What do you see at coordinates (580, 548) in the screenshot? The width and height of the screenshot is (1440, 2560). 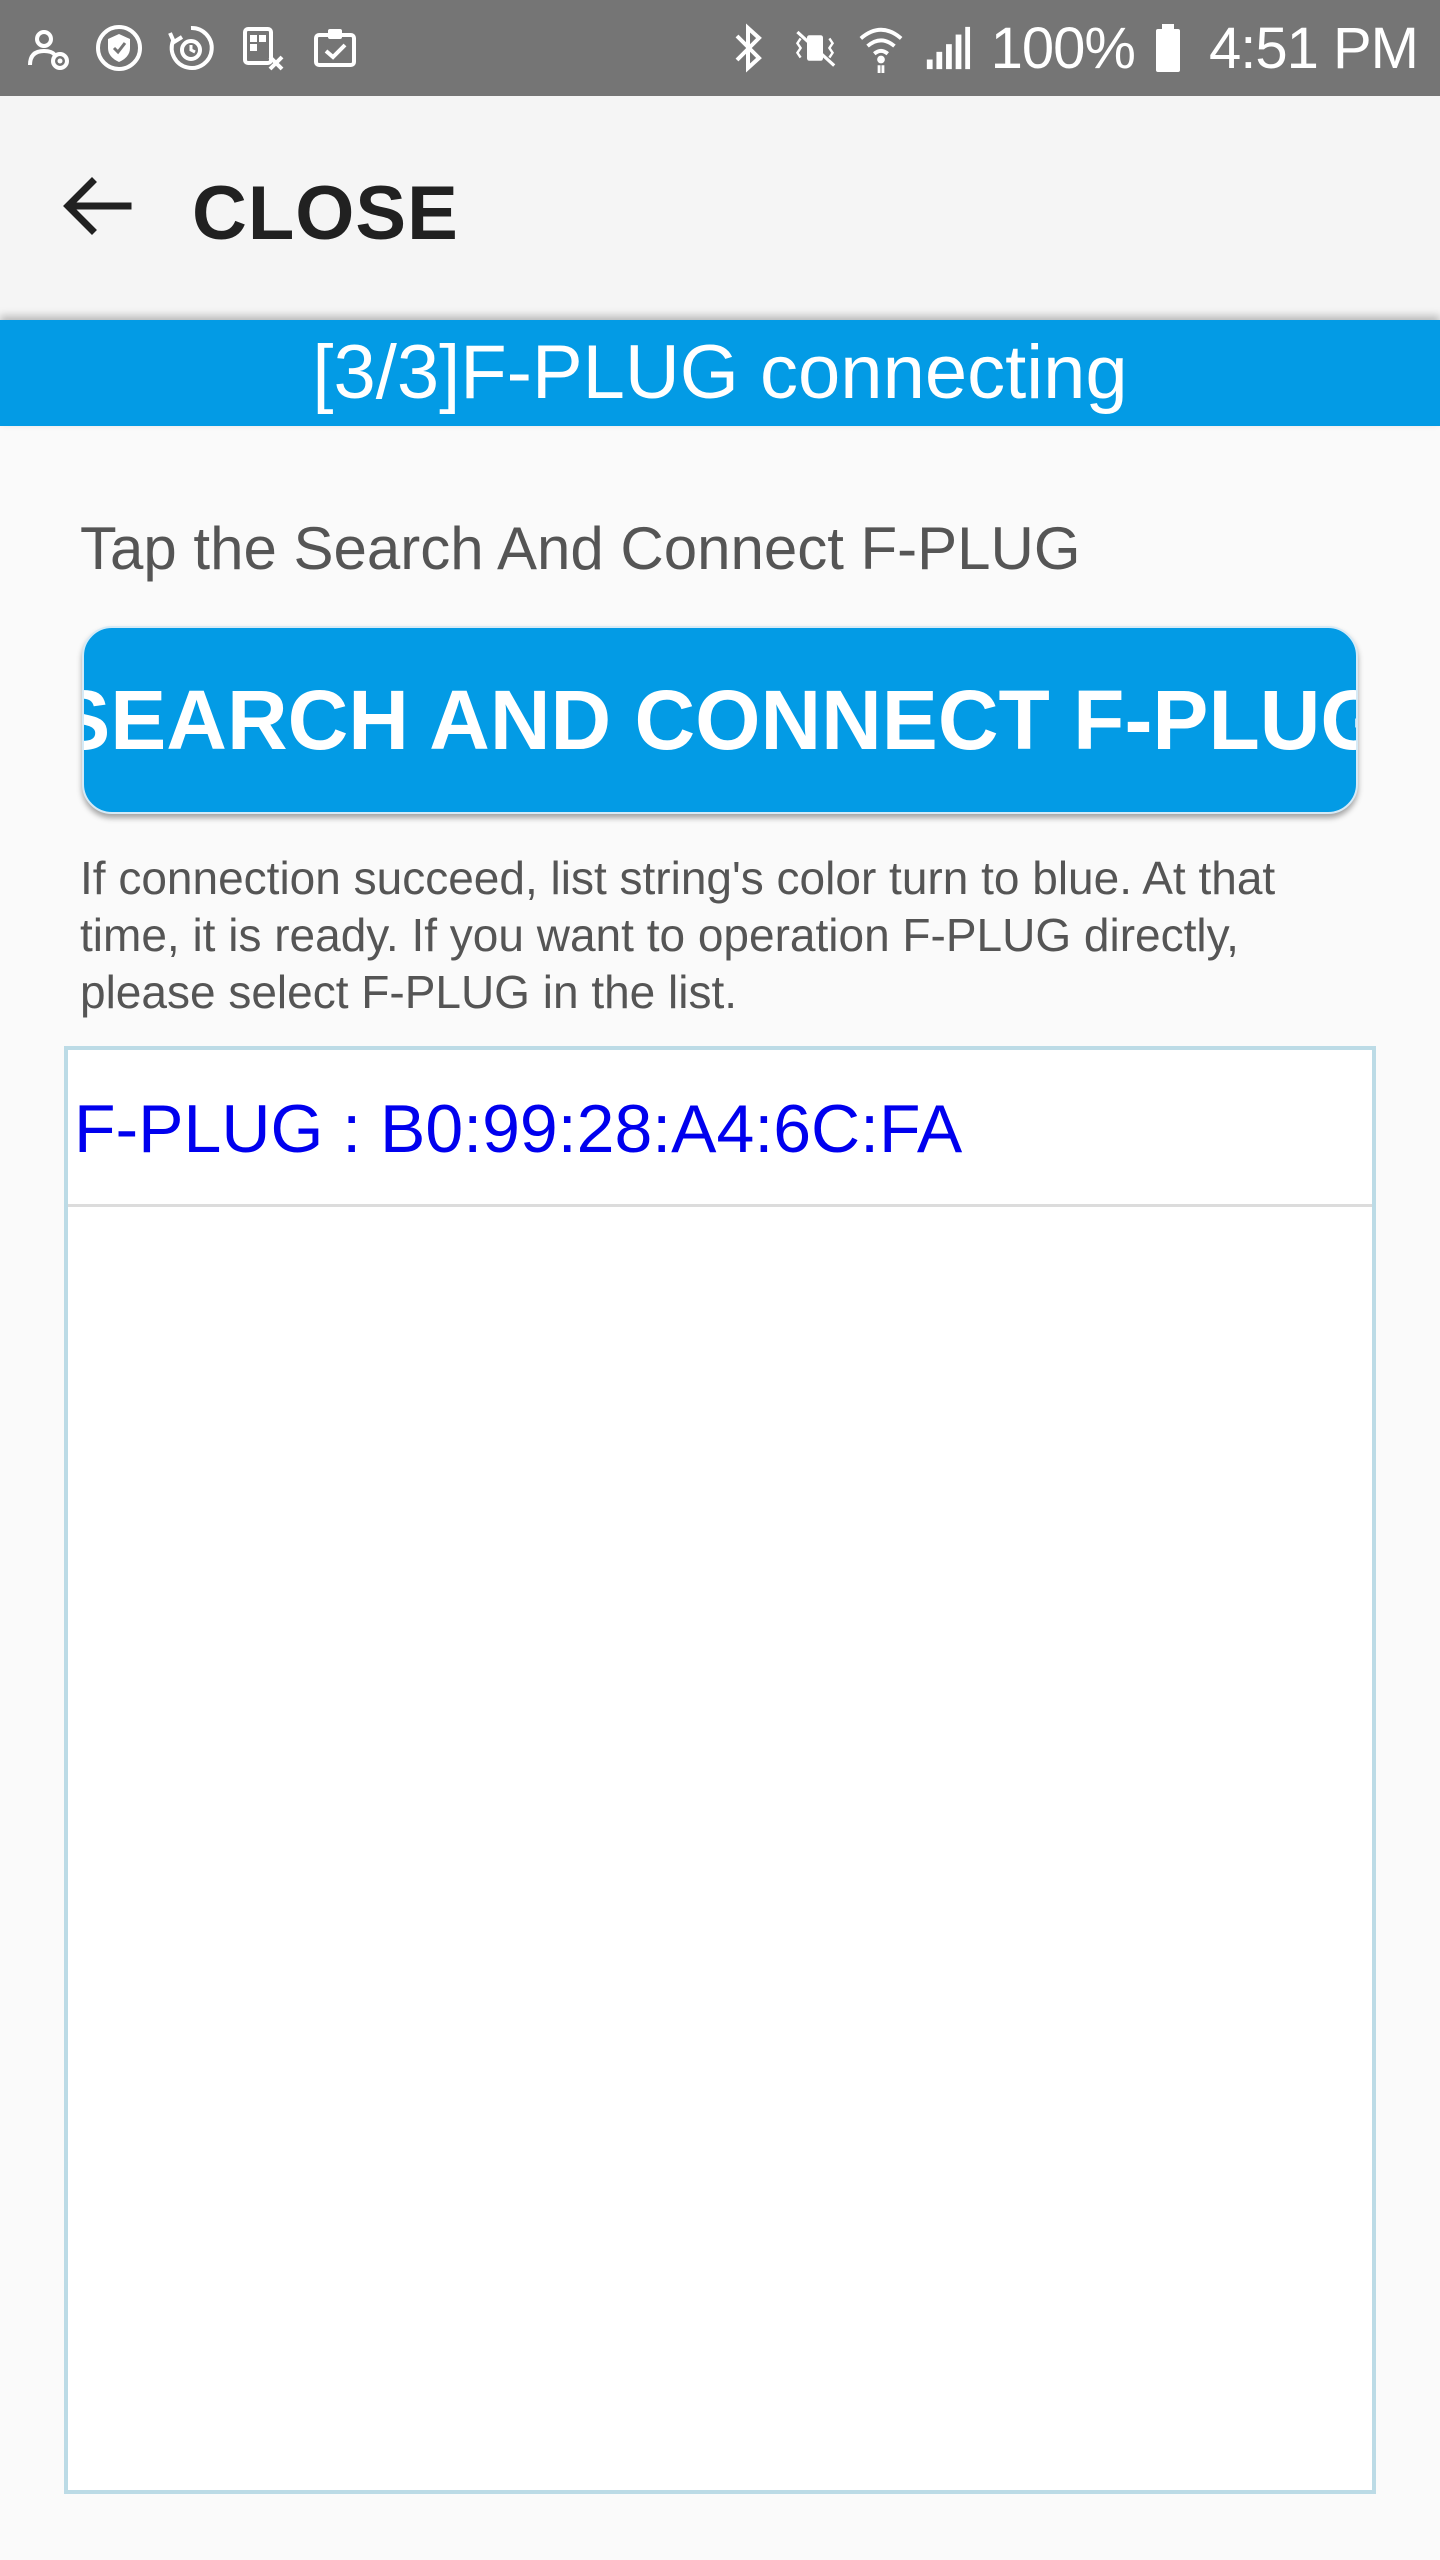 I see `instruction-text: Tap the Search And Connect F-PLUG` at bounding box center [580, 548].